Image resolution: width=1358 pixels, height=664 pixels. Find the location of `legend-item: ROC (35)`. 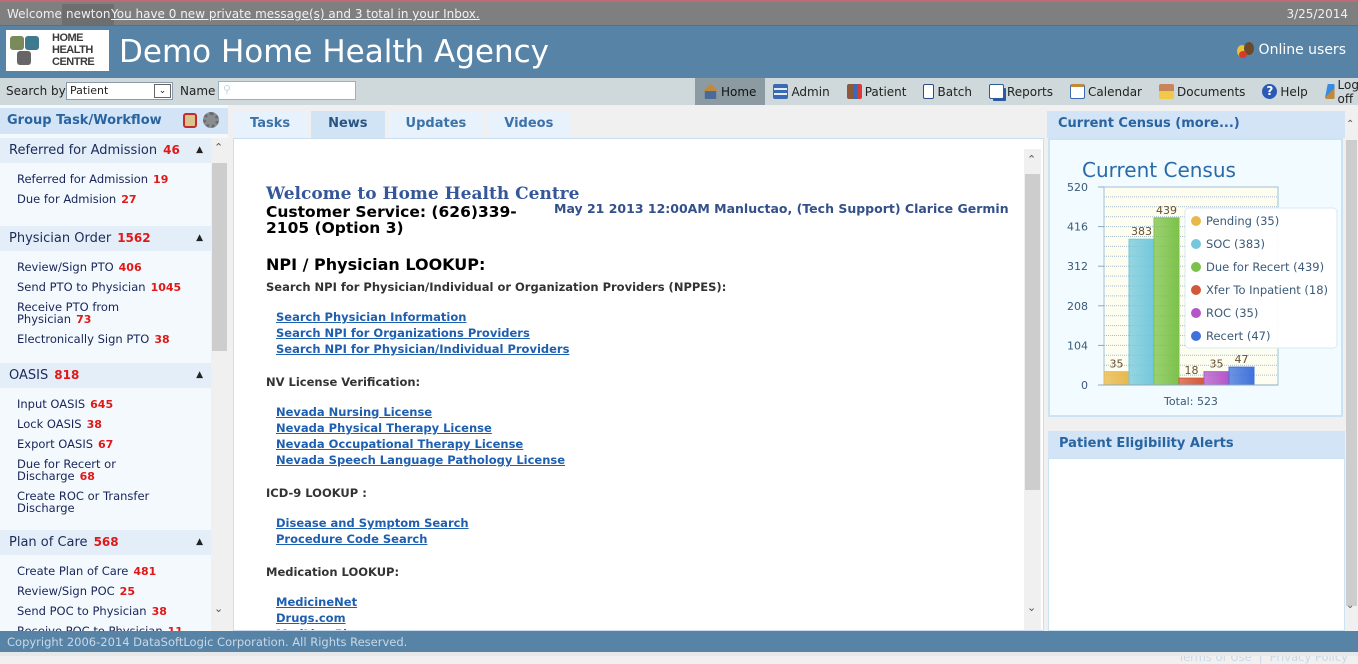

legend-item: ROC (35) is located at coordinates (1232, 313).